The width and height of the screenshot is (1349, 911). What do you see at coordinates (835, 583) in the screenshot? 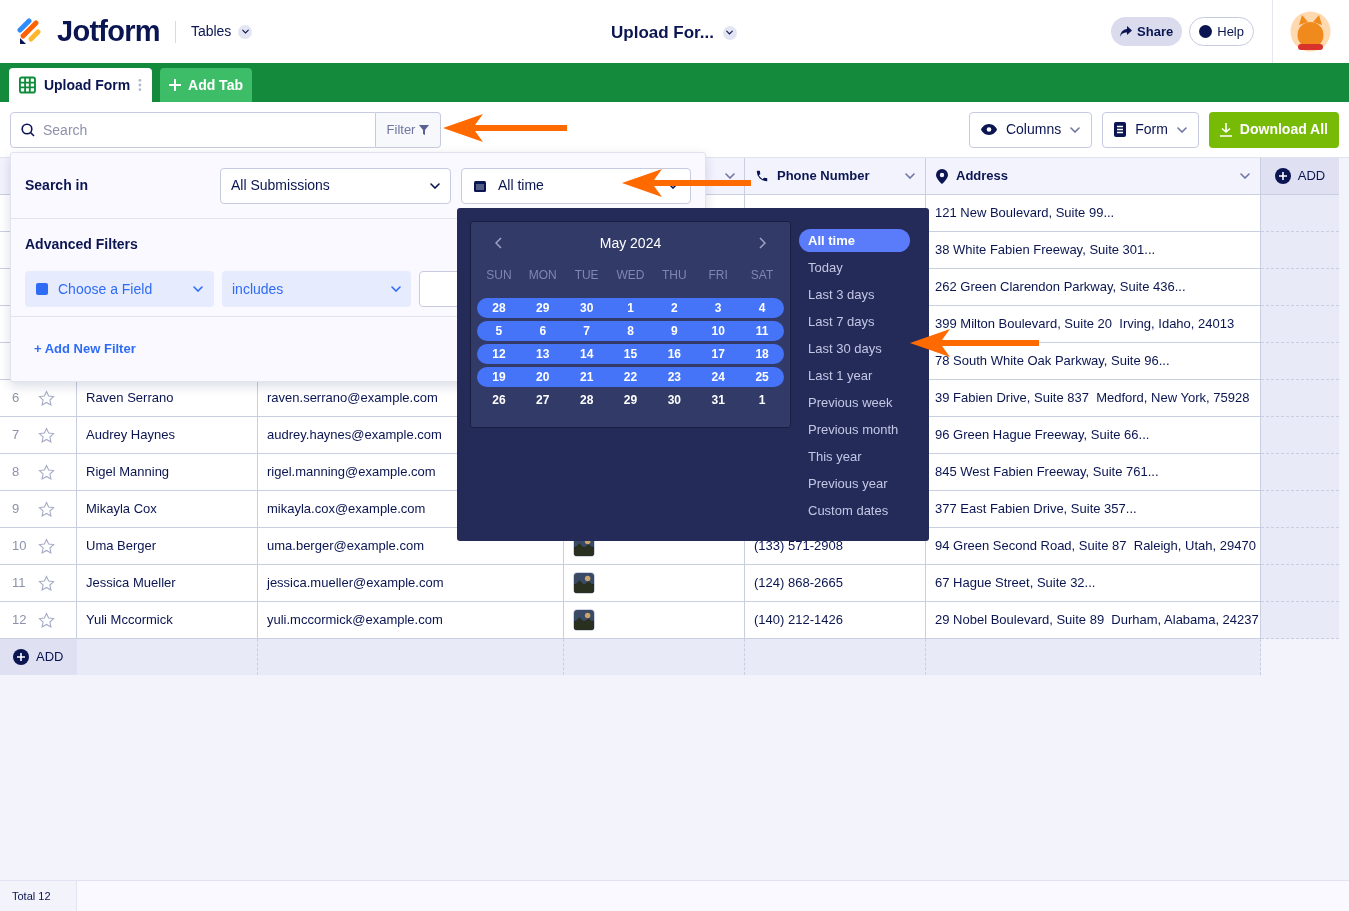
I see `table-cell: (124) 868-2665` at bounding box center [835, 583].